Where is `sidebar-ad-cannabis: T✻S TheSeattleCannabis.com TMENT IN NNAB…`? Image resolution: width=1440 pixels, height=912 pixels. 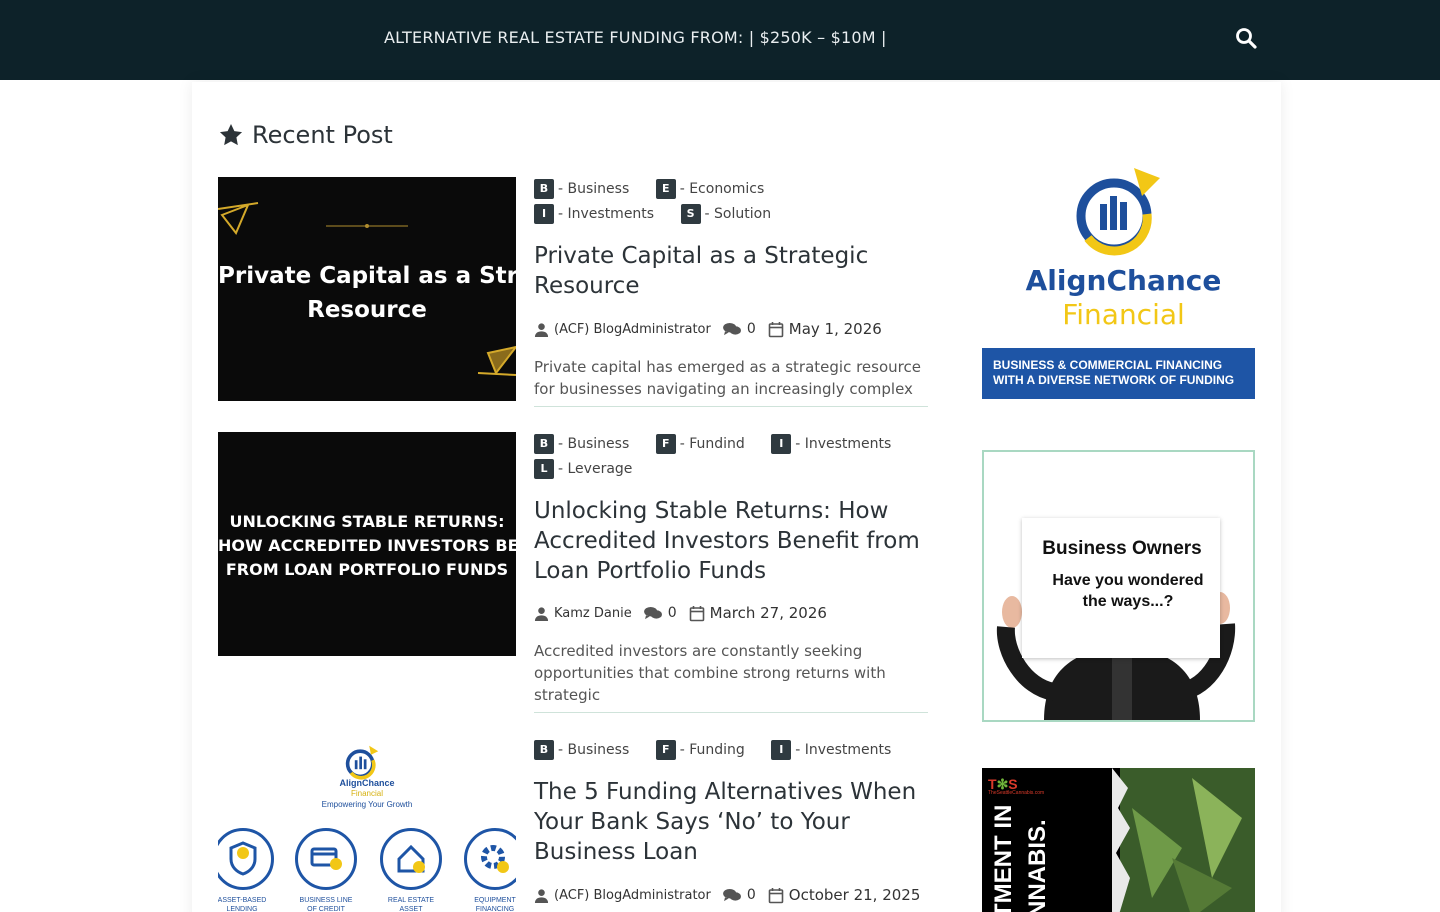 sidebar-ad-cannabis: T✻S TheSeattleCannabis.com TMENT IN NNAB… is located at coordinates (1118, 840).